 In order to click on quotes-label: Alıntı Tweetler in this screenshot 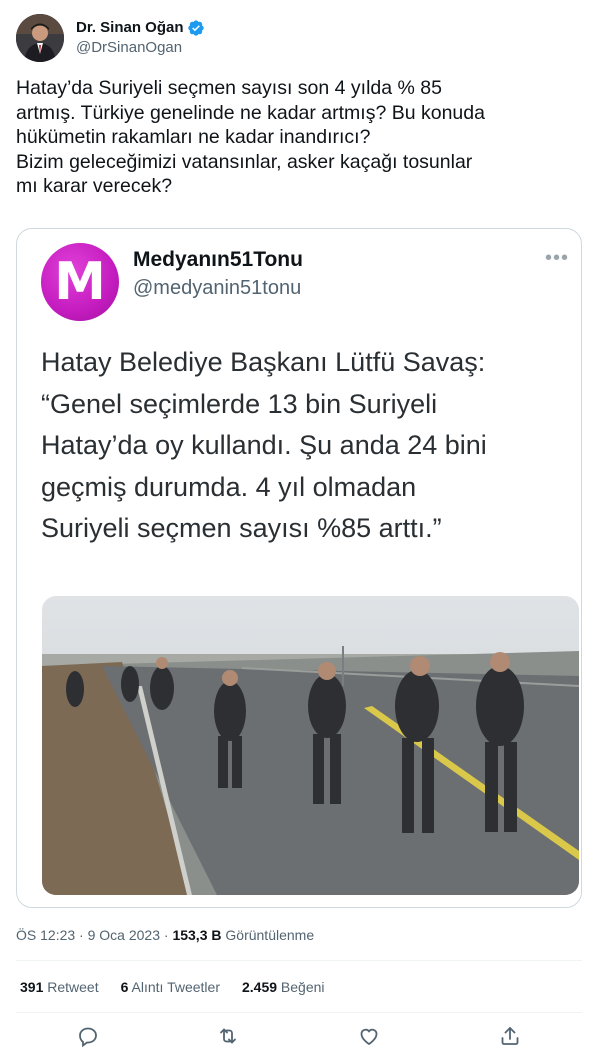, I will do `click(175, 987)`.